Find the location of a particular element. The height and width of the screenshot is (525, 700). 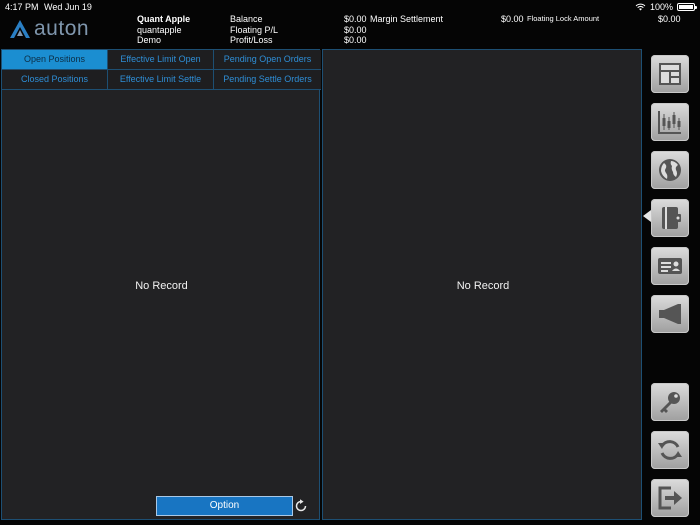

logout-icon is located at coordinates (670, 498).